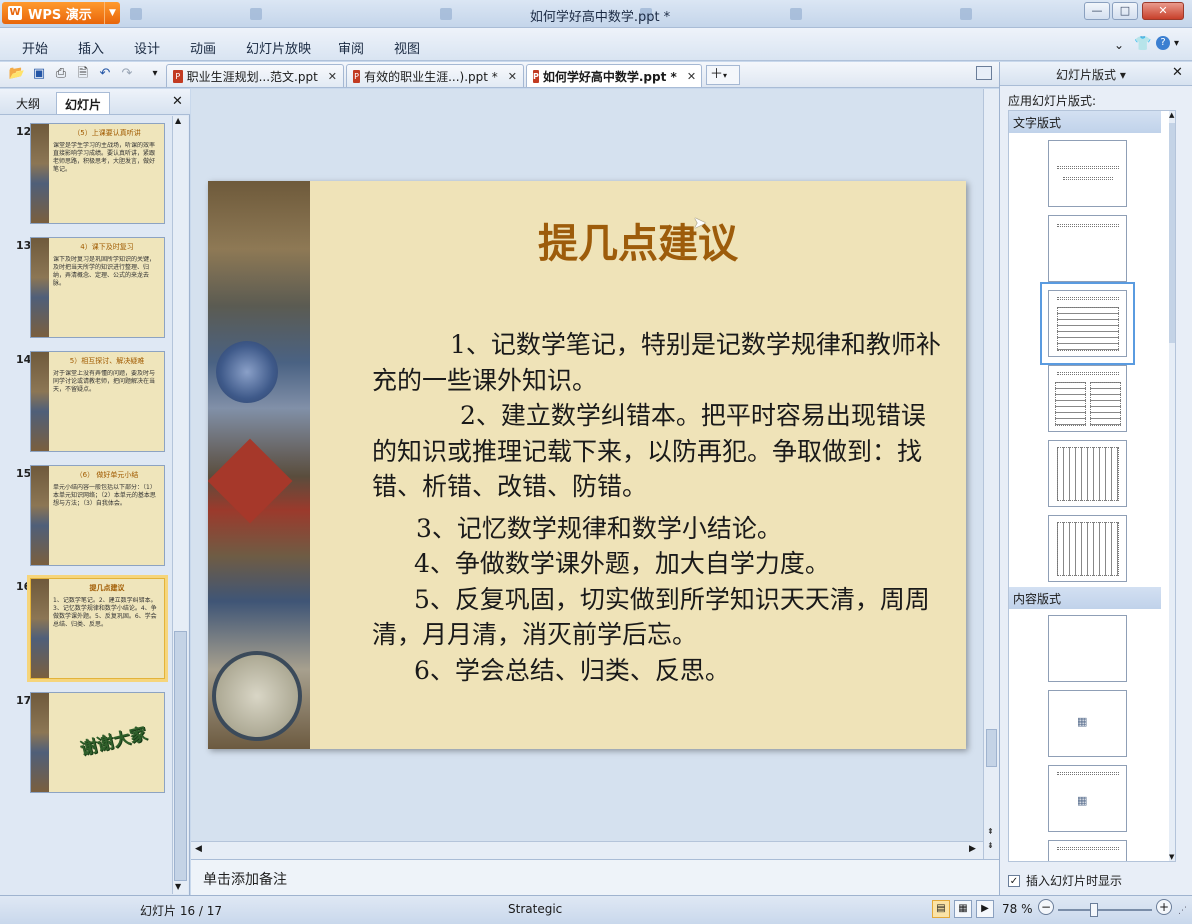 The image size is (1192, 924). Describe the element at coordinates (91, 47) in the screenshot. I see `menu-insert: 插入` at that location.